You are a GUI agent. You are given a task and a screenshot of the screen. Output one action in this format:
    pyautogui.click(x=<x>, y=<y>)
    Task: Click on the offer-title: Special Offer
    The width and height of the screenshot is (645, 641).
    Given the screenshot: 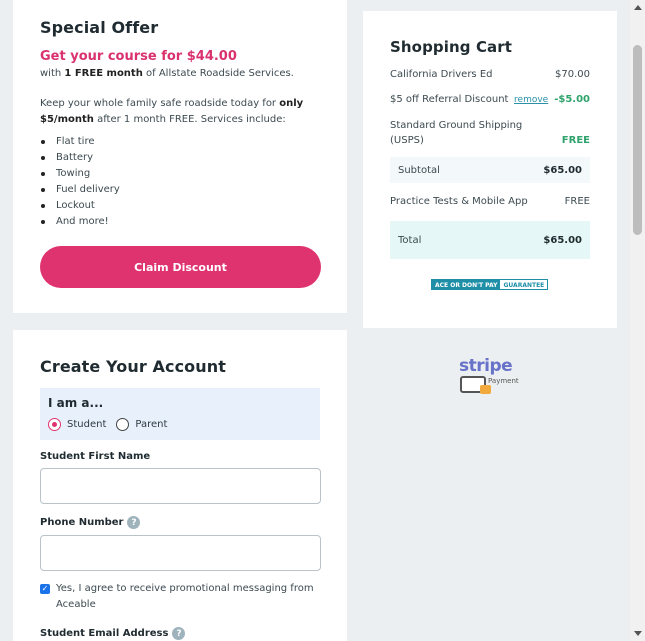 What is the action you would take?
    pyautogui.click(x=99, y=27)
    